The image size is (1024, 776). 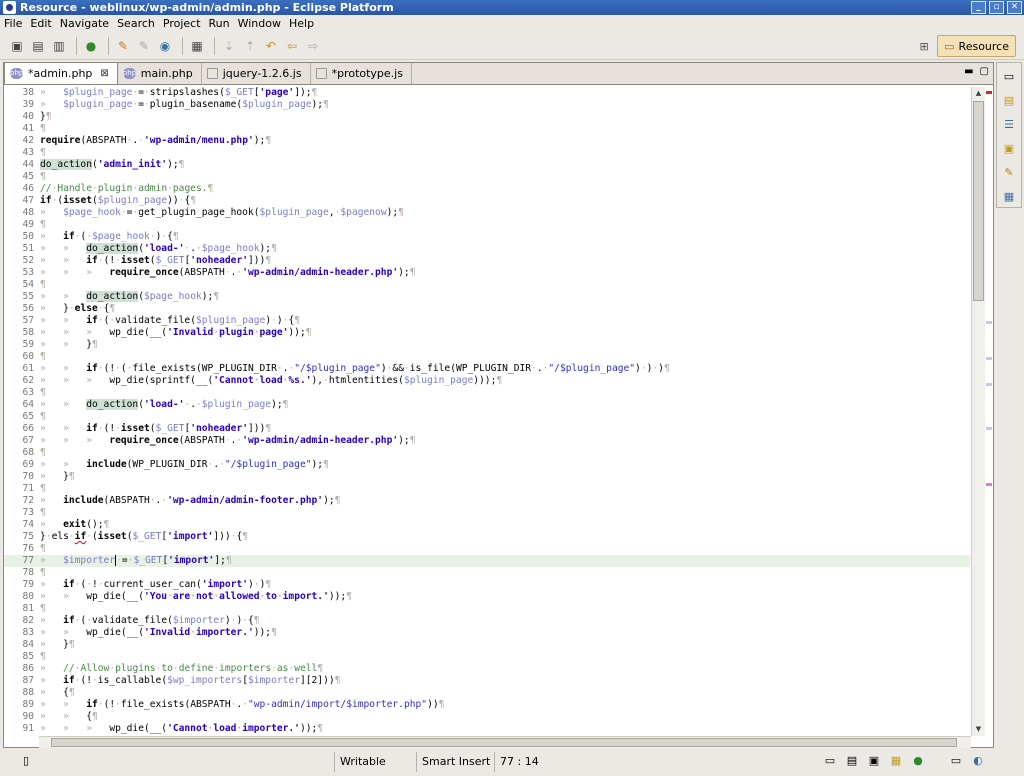 What do you see at coordinates (219, 23) in the screenshot?
I see `menu-run: Run` at bounding box center [219, 23].